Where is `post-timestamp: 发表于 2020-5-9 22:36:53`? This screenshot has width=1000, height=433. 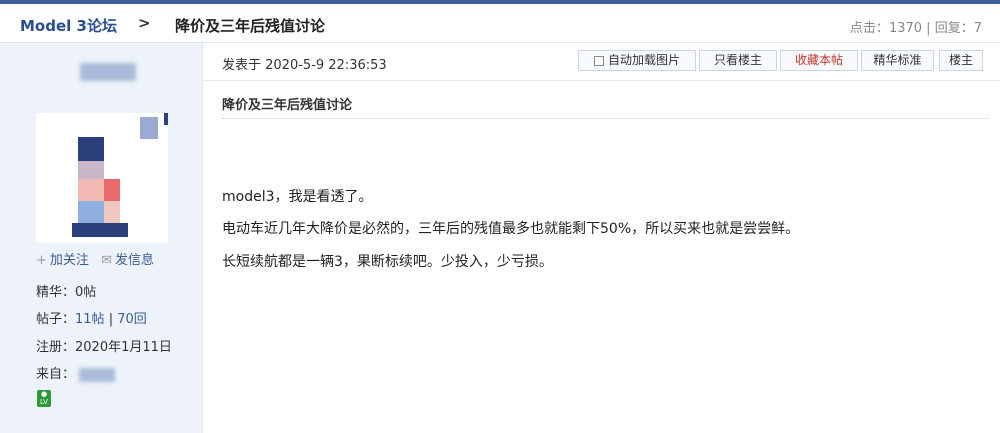
post-timestamp: 发表于 2020-5-9 22:36:53 is located at coordinates (304, 65).